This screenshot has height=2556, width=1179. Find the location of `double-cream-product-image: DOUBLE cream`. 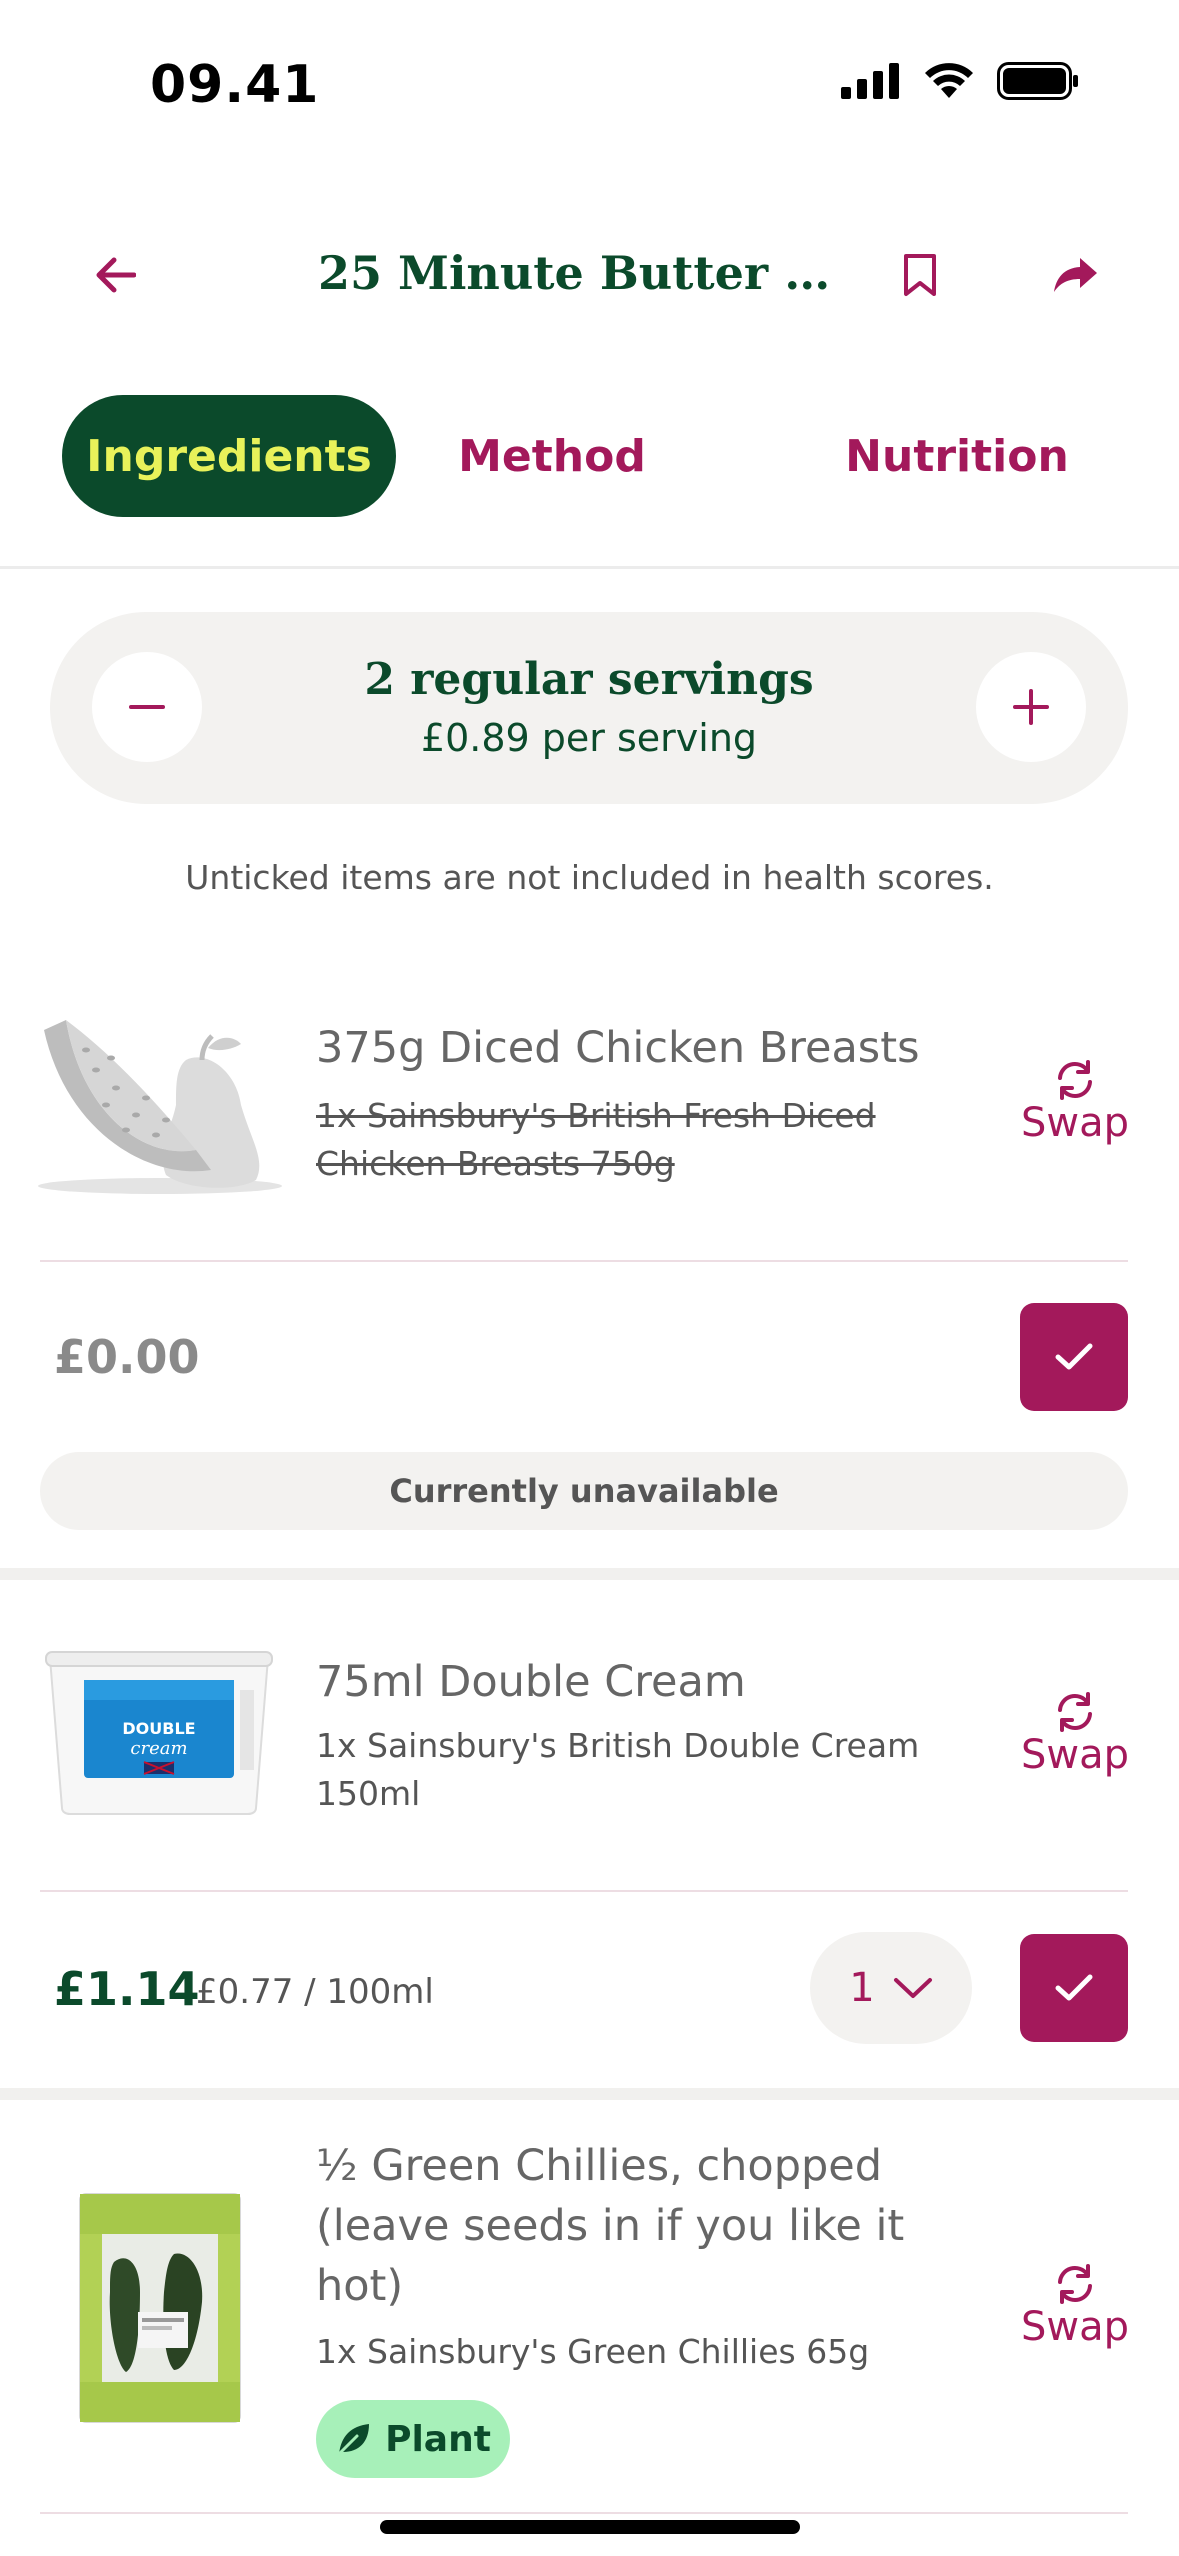

double-cream-product-image: DOUBLE cream is located at coordinates (159, 1733).